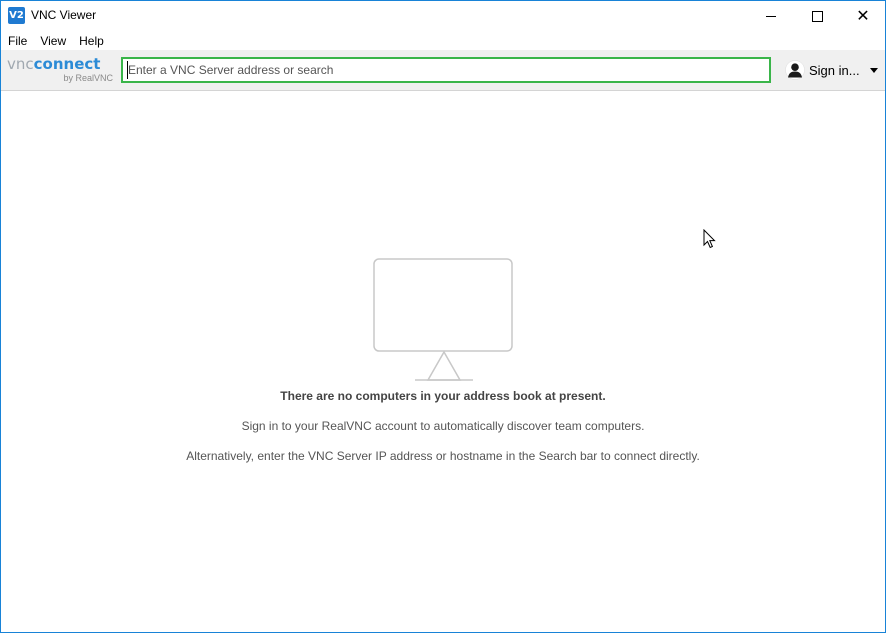 This screenshot has height=633, width=886. Describe the element at coordinates (91, 41) in the screenshot. I see `menu-help: Help` at that location.